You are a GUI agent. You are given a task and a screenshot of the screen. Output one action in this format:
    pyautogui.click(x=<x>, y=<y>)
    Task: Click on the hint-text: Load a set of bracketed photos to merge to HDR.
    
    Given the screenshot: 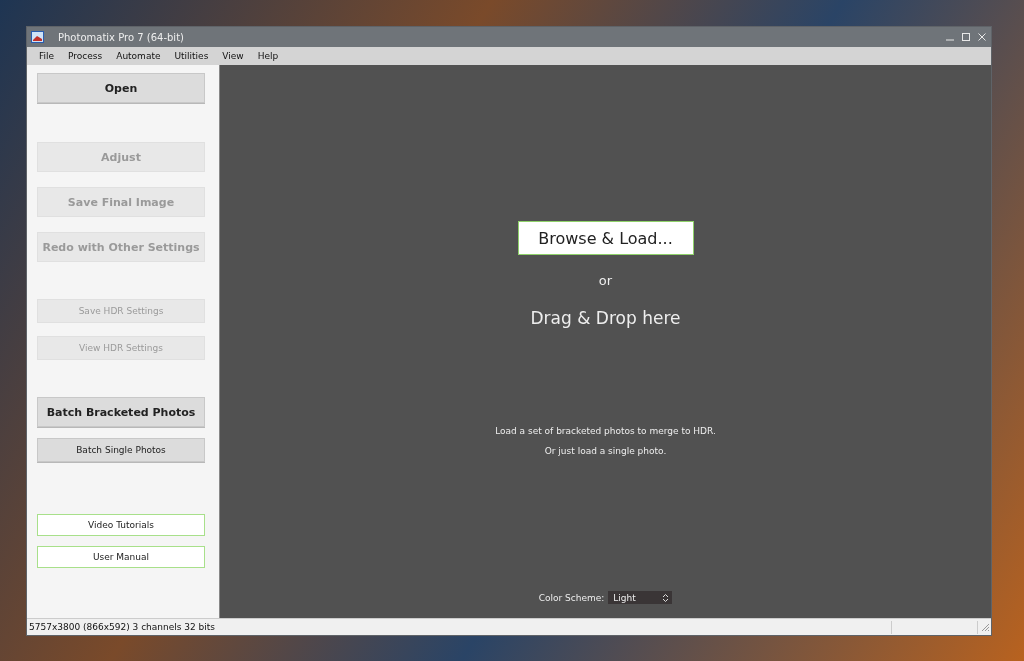 What is the action you would take?
    pyautogui.click(x=605, y=431)
    